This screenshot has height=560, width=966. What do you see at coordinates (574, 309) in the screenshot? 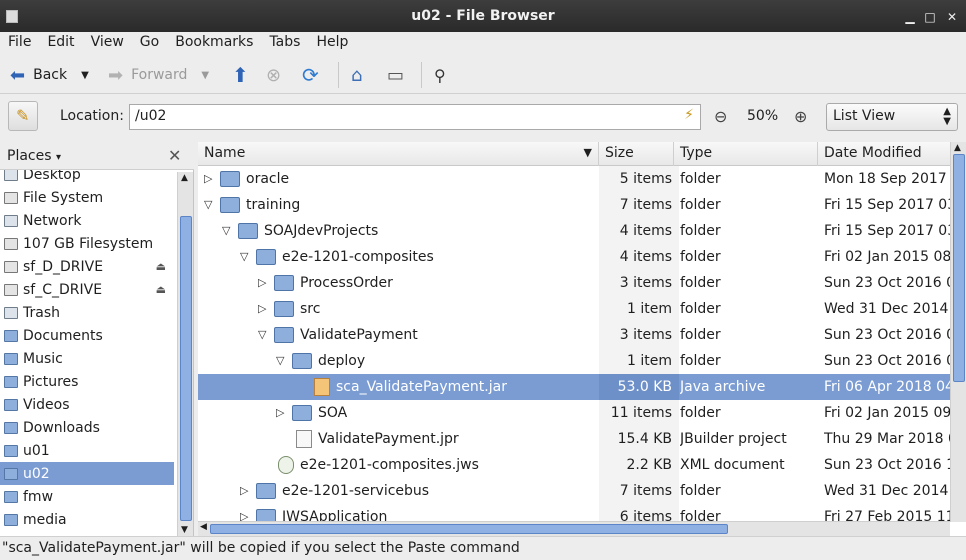
I see `file-row: ▷ src 1 item folder Wed 31 Dec 2014 0` at bounding box center [574, 309].